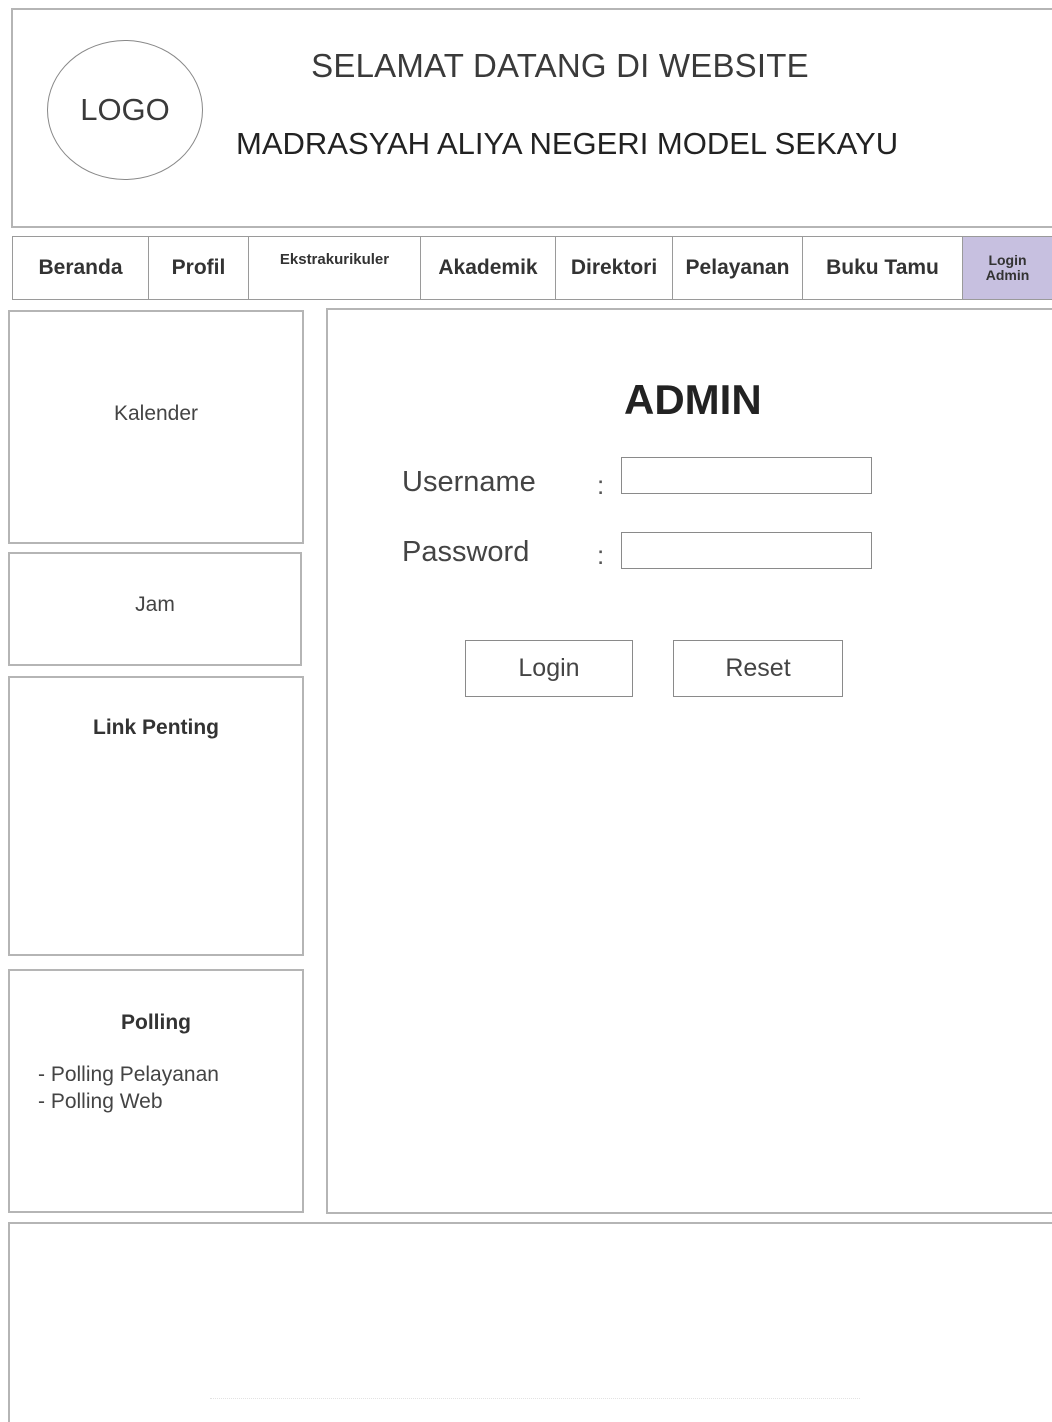 The width and height of the screenshot is (1052, 1422). Describe the element at coordinates (601, 485) in the screenshot. I see `username-colon: :` at that location.